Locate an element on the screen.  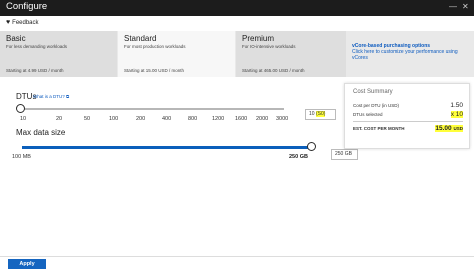
dtu-value: 10 is located at coordinates (312, 114).